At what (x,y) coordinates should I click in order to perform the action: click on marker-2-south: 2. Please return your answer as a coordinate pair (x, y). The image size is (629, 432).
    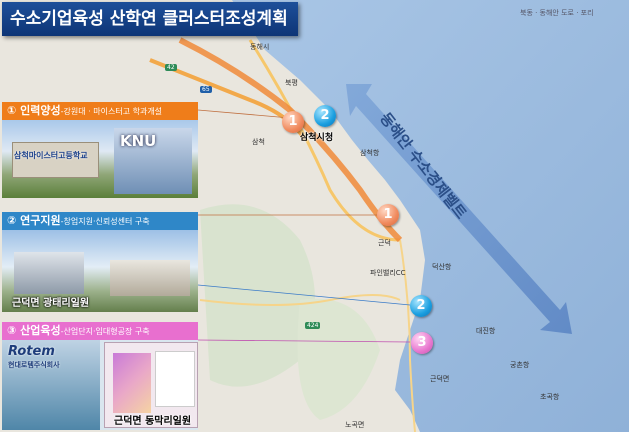
    Looking at the image, I should click on (421, 306).